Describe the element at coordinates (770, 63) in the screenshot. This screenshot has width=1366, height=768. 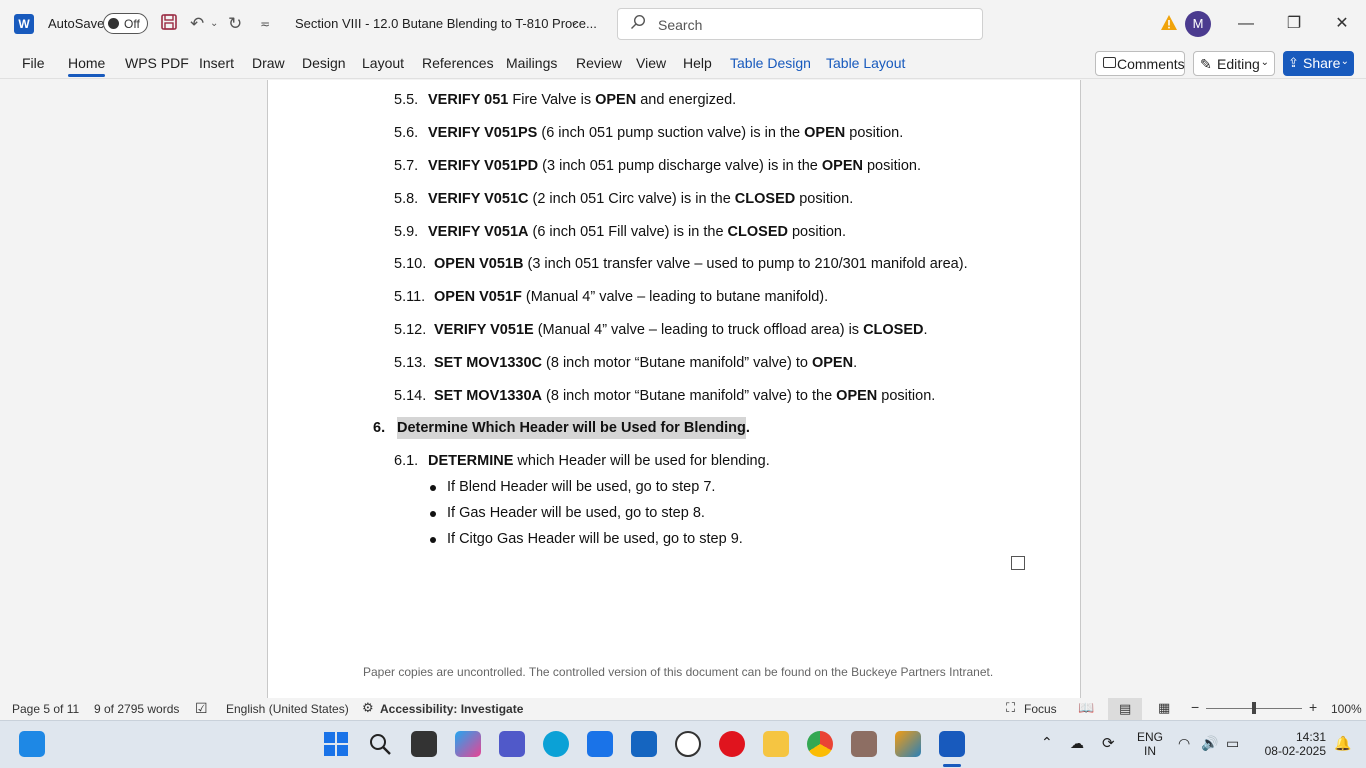
I see `tab-table-design: Table Design` at that location.